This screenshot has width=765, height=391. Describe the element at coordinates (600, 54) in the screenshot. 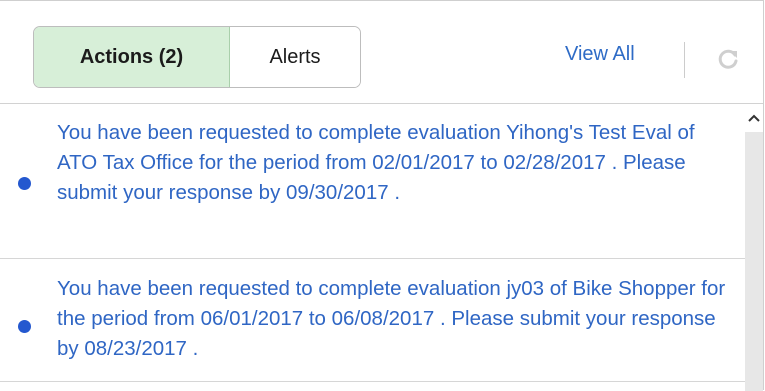

I see `view-all-link: View All` at that location.